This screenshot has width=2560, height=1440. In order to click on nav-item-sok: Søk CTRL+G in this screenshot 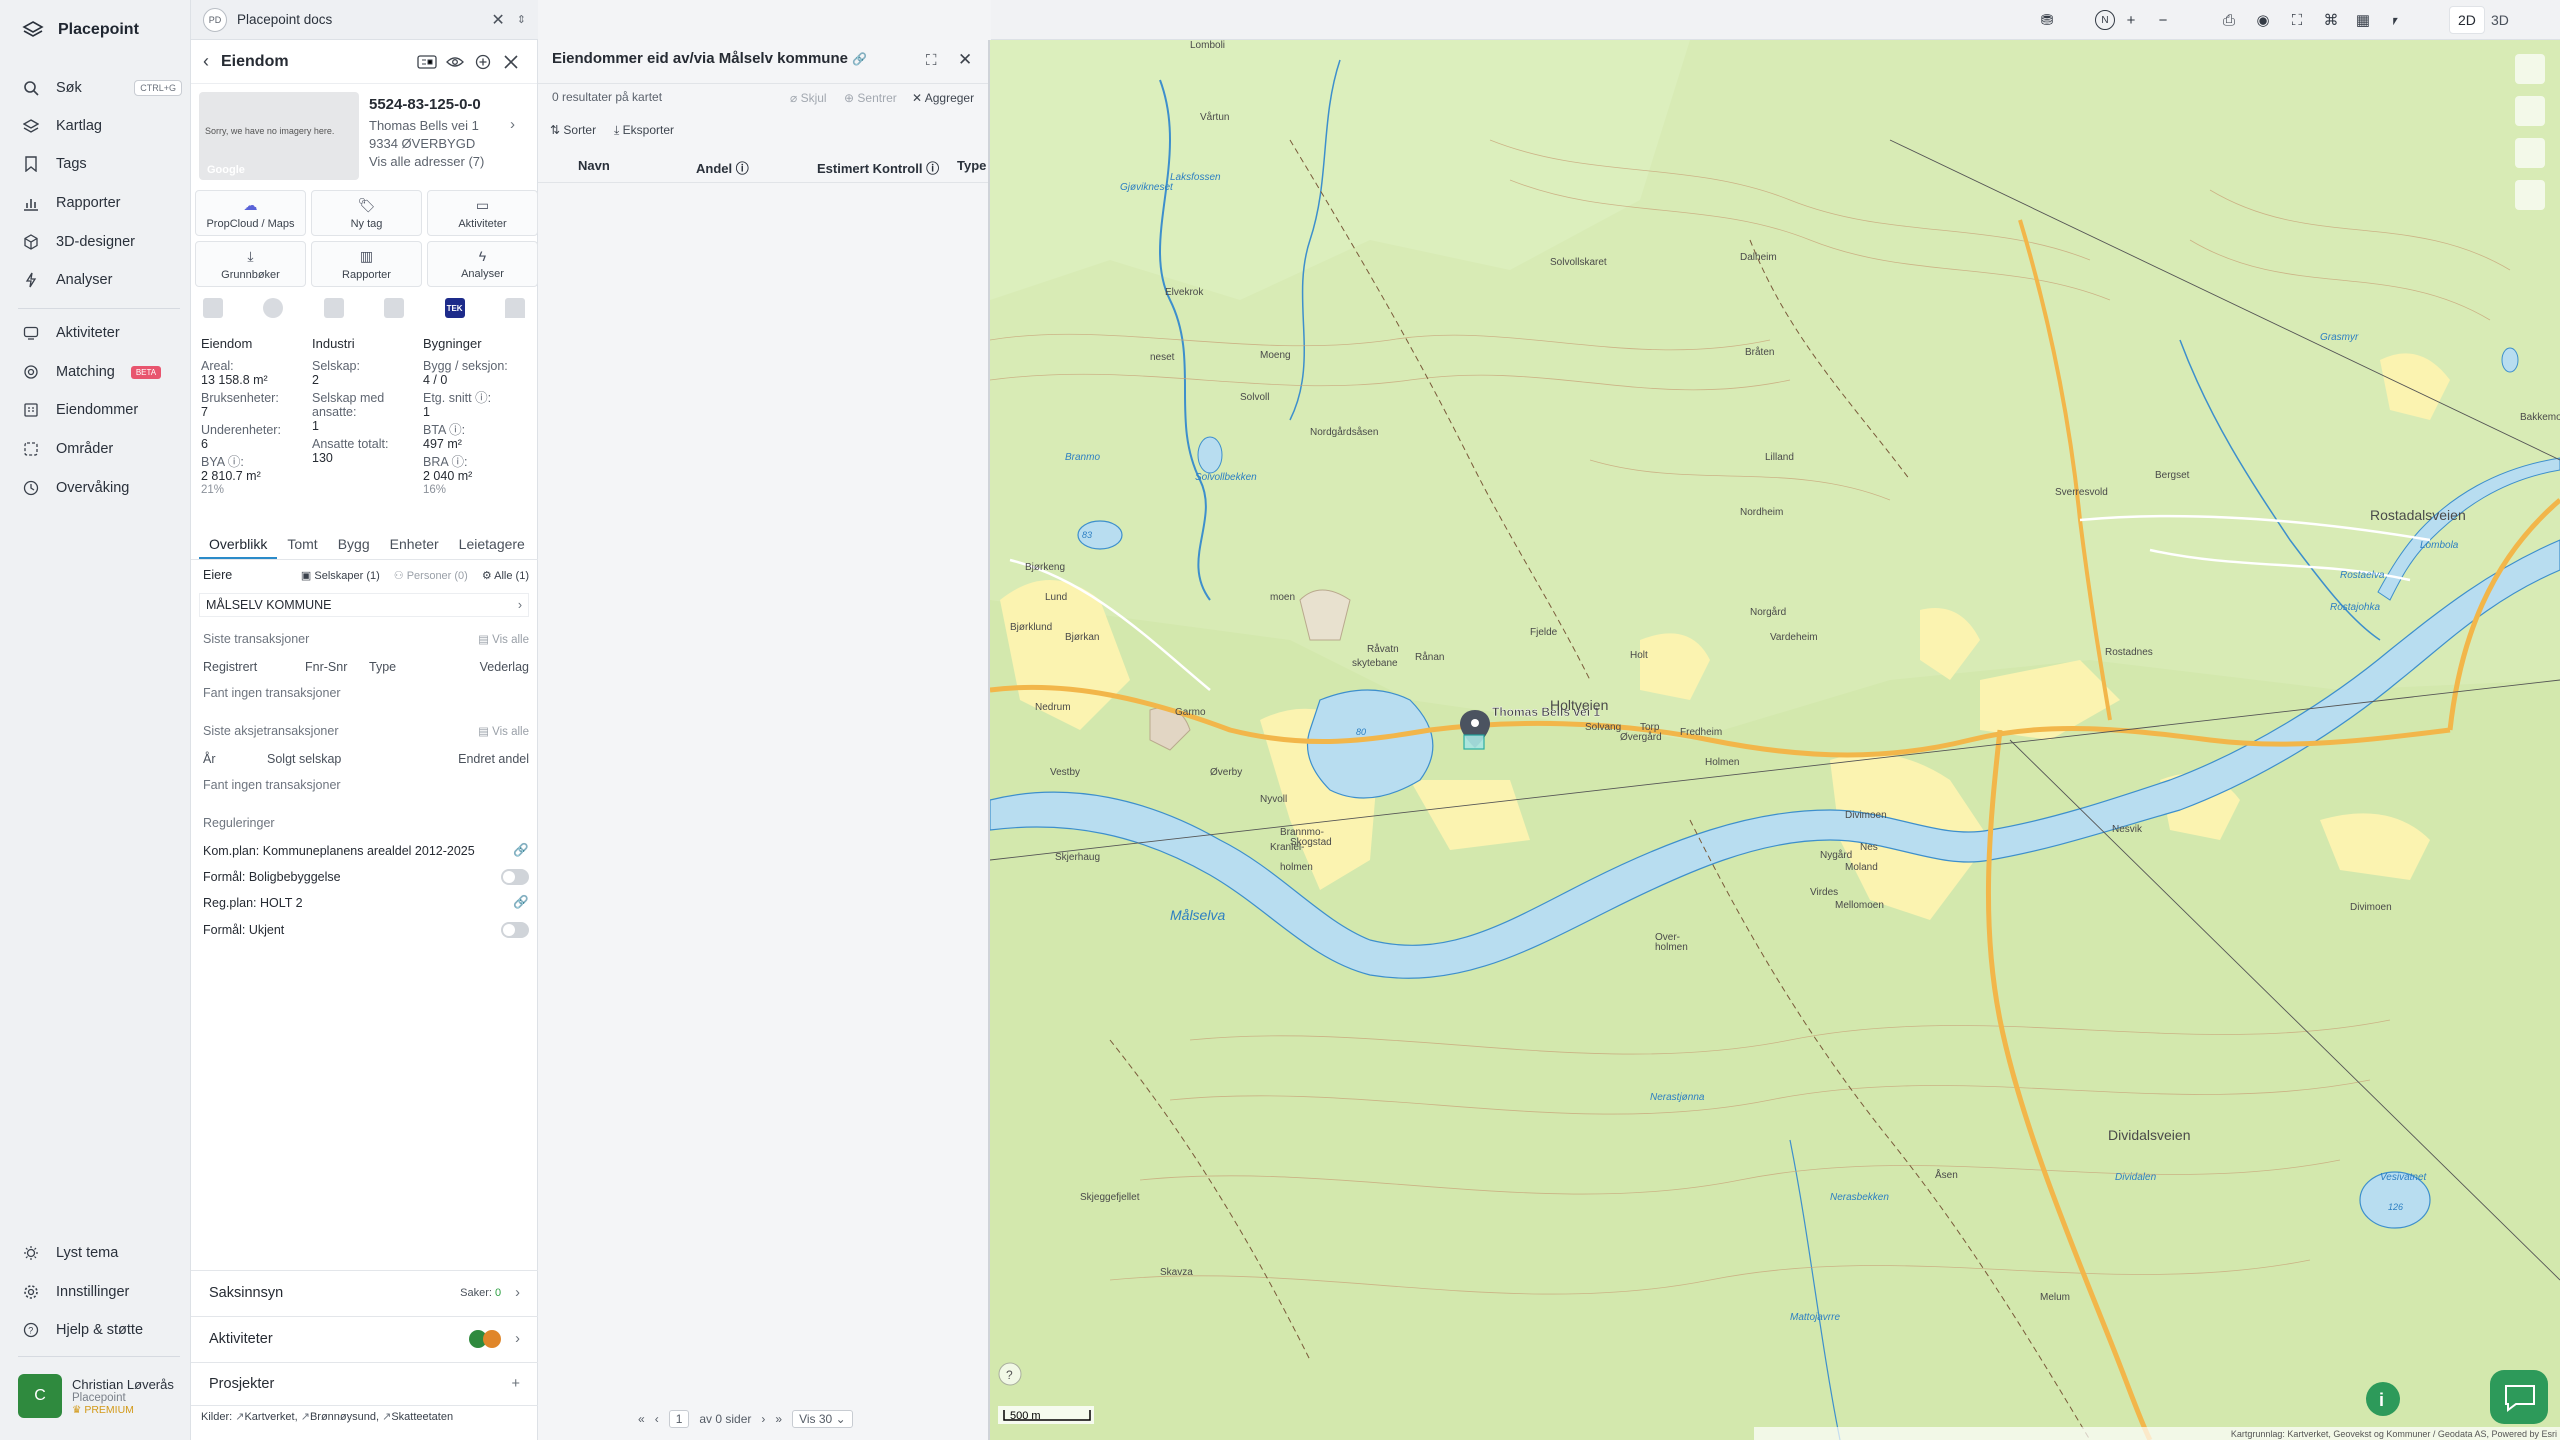, I will do `click(102, 88)`.